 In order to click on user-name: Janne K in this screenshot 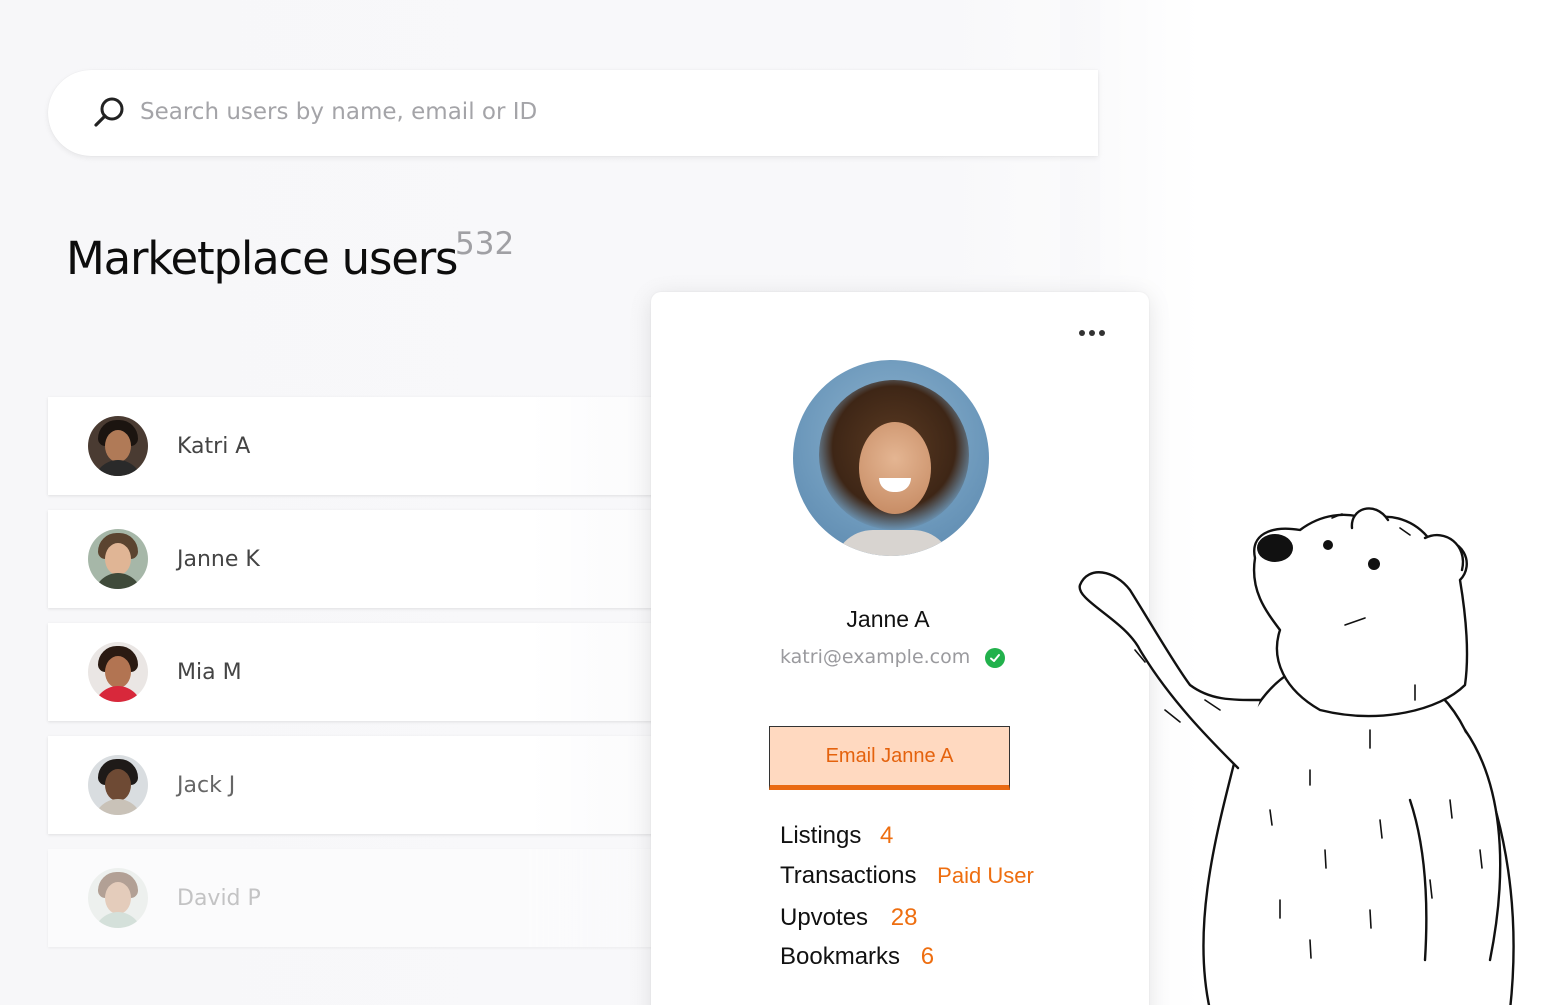, I will do `click(218, 559)`.